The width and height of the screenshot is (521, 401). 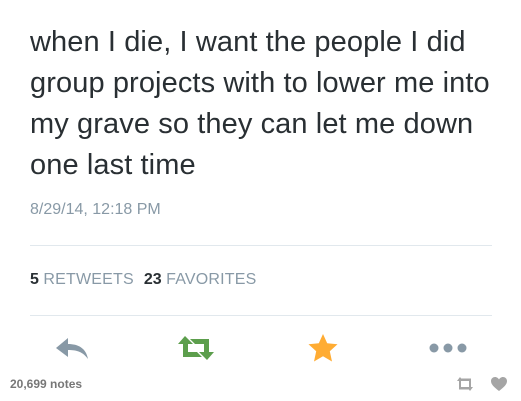 I want to click on notes-count: 20,699 notes, so click(x=46, y=384).